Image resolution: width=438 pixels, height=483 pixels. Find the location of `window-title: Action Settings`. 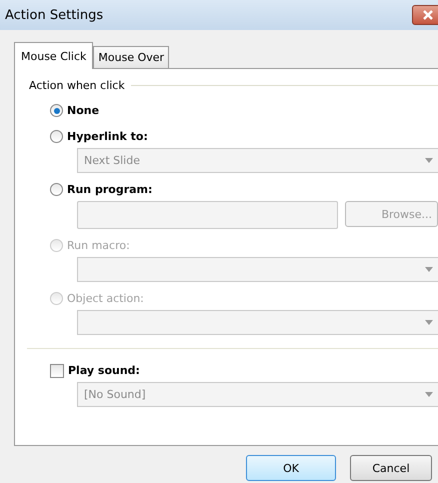

window-title: Action Settings is located at coordinates (54, 15).